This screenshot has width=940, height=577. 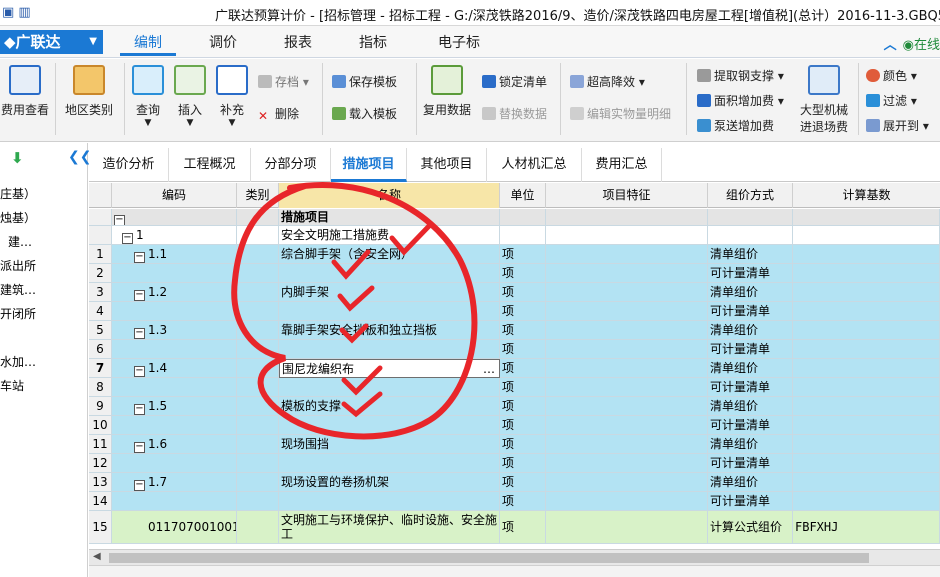 What do you see at coordinates (174, 254) in the screenshot?
I see `code-cell: −1.1` at bounding box center [174, 254].